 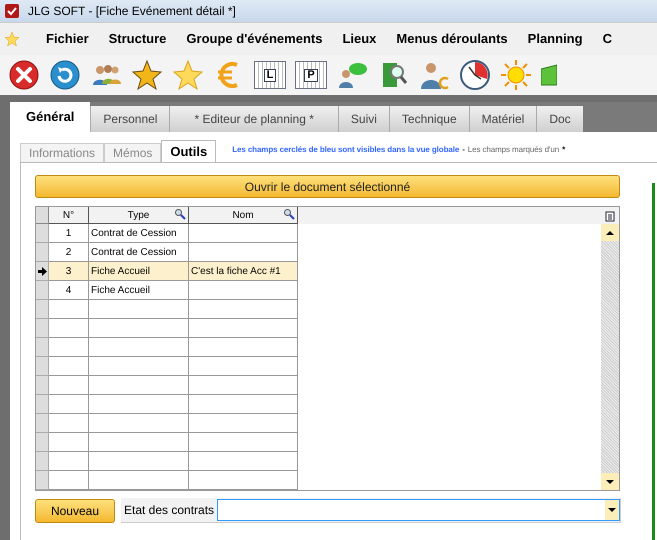 I want to click on tab: Suivi, so click(x=363, y=119).